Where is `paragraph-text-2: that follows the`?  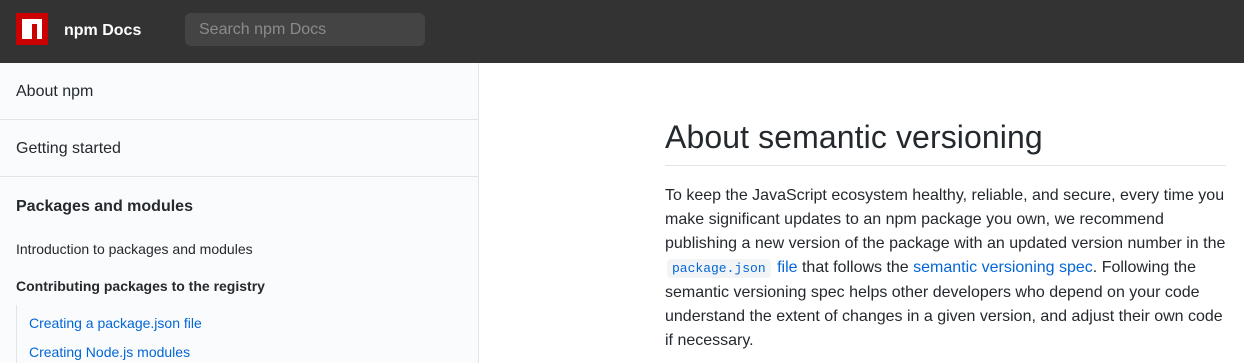
paragraph-text-2: that follows the is located at coordinates (855, 267).